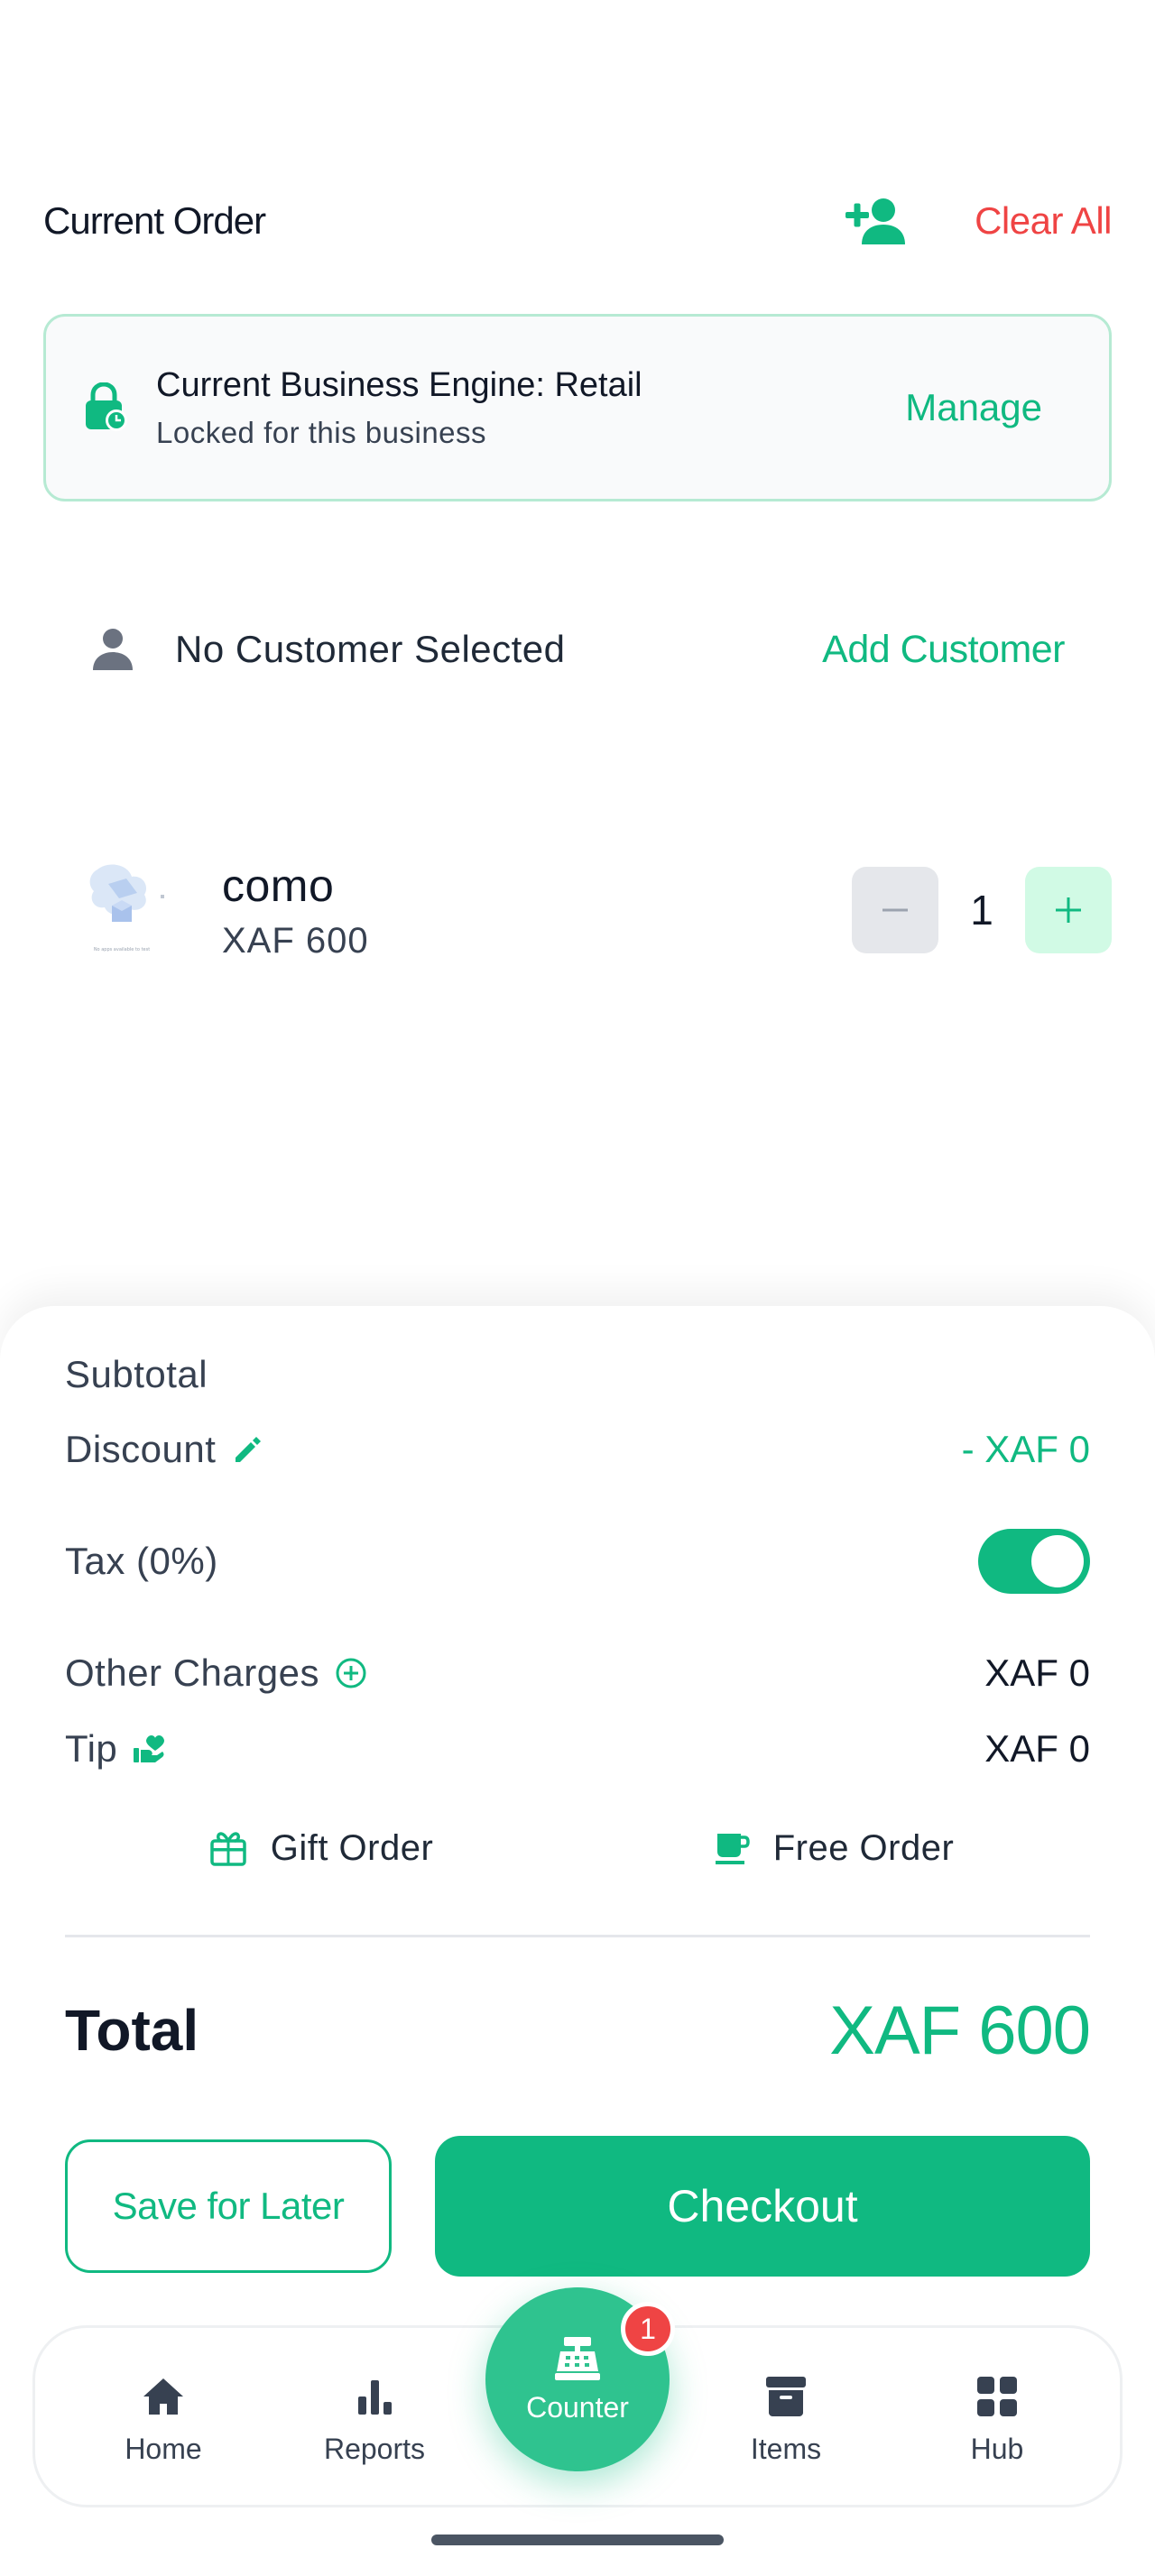 The width and height of the screenshot is (1155, 2576). What do you see at coordinates (352, 1848) in the screenshot?
I see `gift-order-label: Gift Order` at bounding box center [352, 1848].